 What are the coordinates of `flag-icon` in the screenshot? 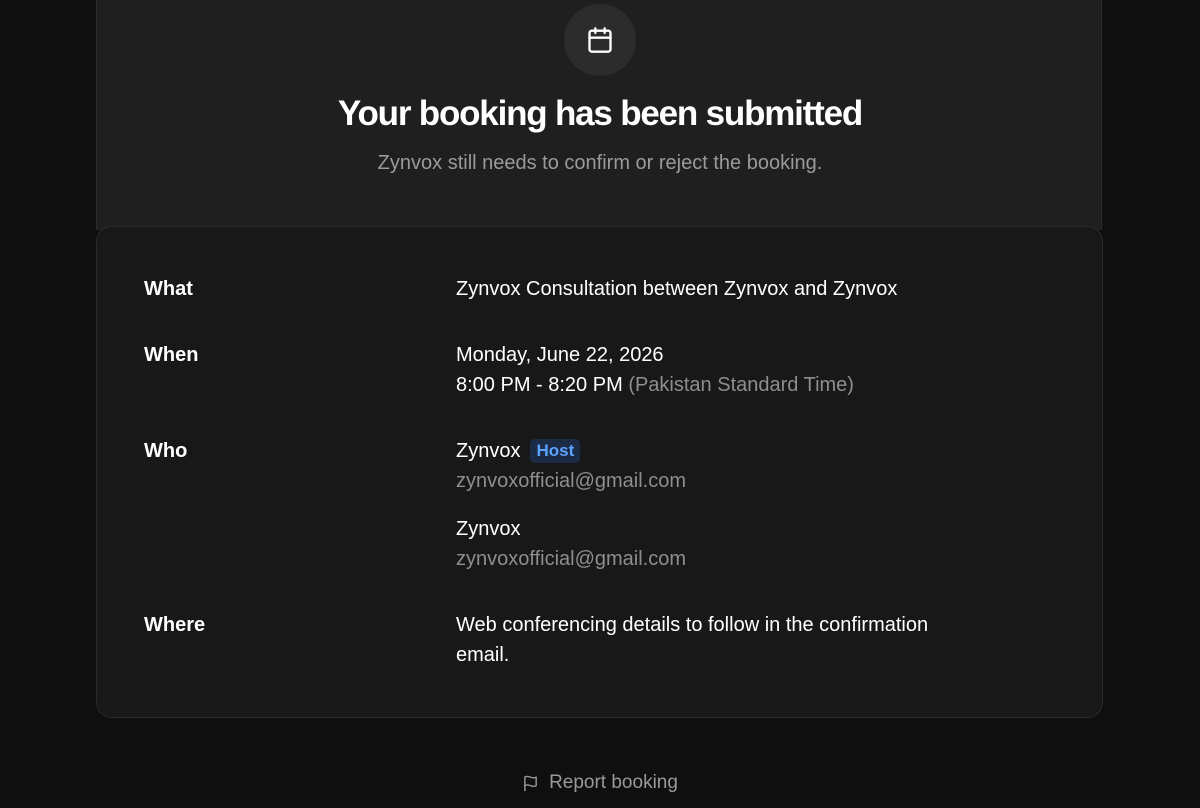 It's located at (530, 783).